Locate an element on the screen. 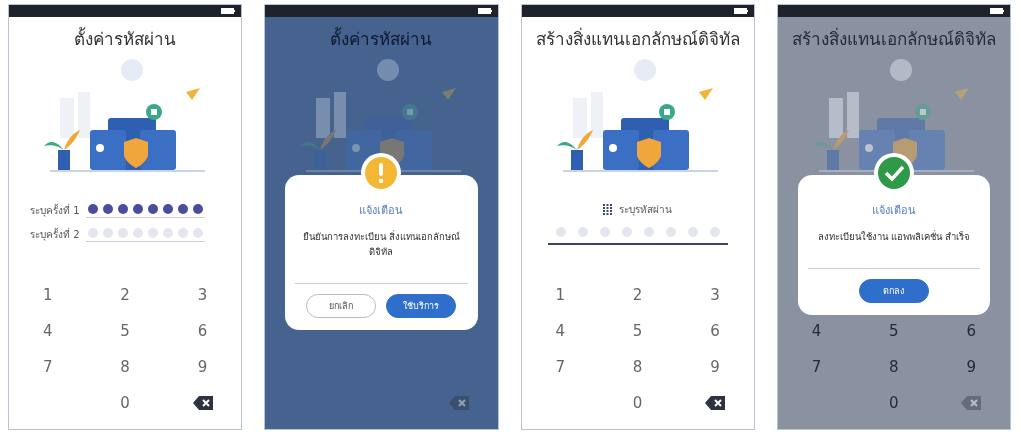 Image resolution: width=1021 pixels, height=432 pixels. pin-field: ระบุครั้งที่ 2 is located at coordinates (125, 234).